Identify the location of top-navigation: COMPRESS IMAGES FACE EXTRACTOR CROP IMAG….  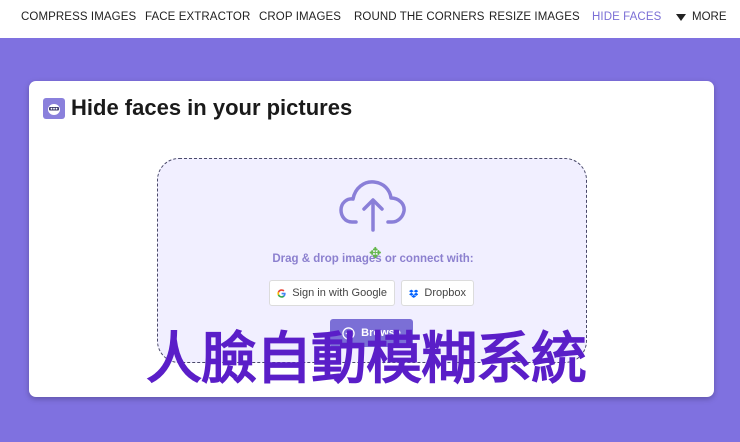
(370, 19).